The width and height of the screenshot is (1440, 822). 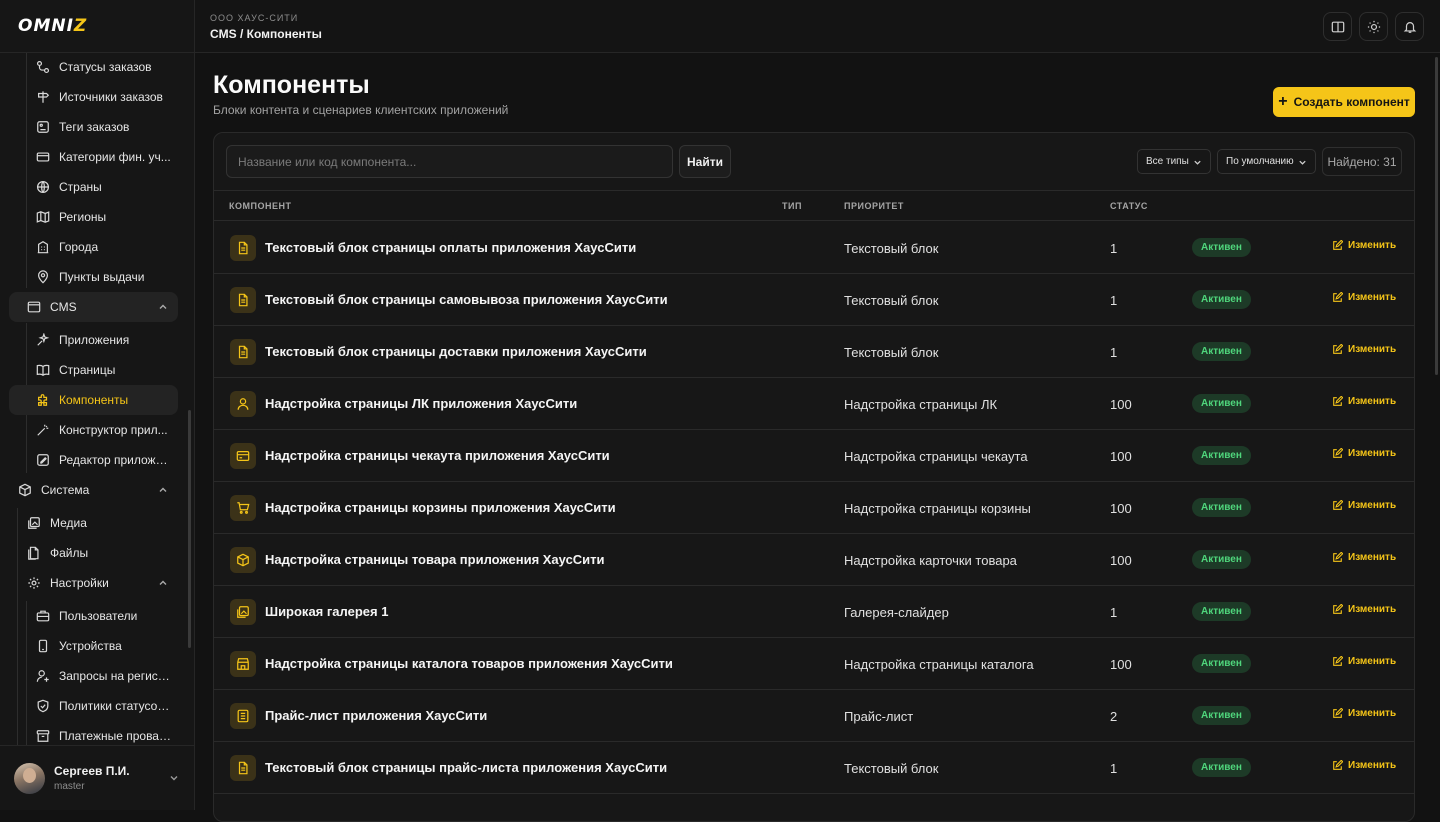 I want to click on component-type: Надстройка страницы ЛК, so click(x=921, y=404).